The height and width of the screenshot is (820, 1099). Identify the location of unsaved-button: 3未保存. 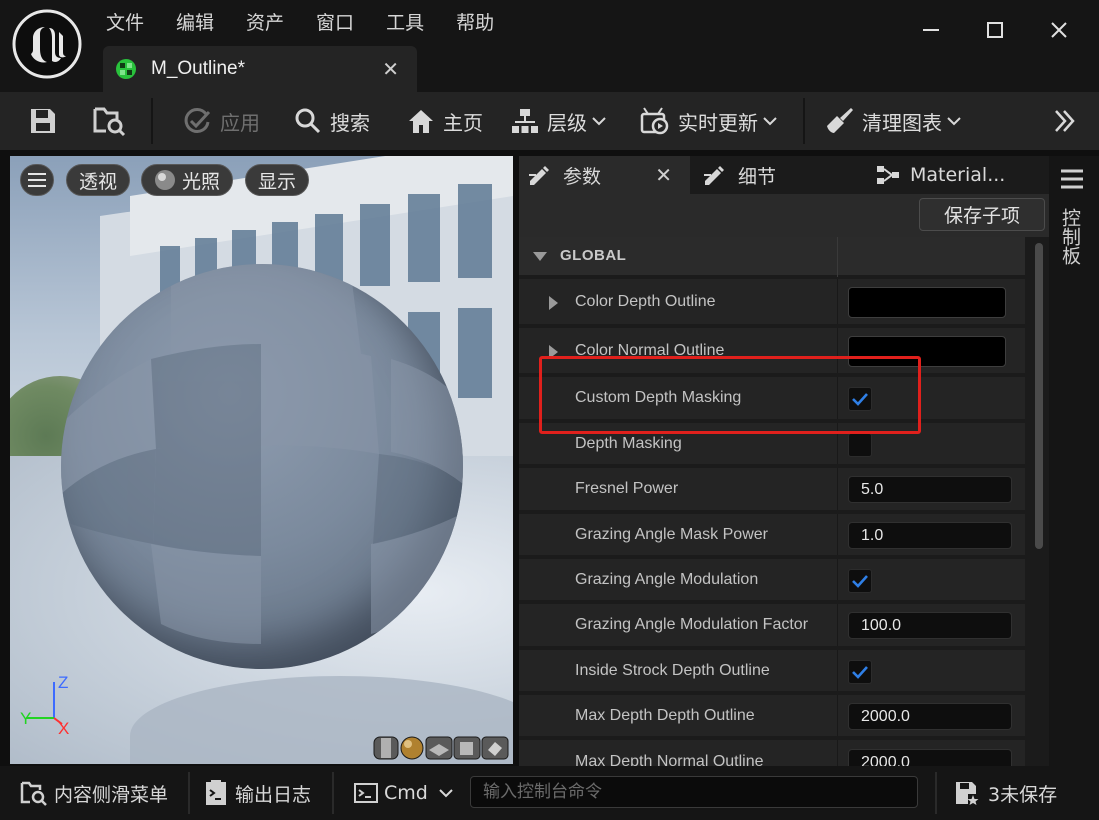
(1005, 793).